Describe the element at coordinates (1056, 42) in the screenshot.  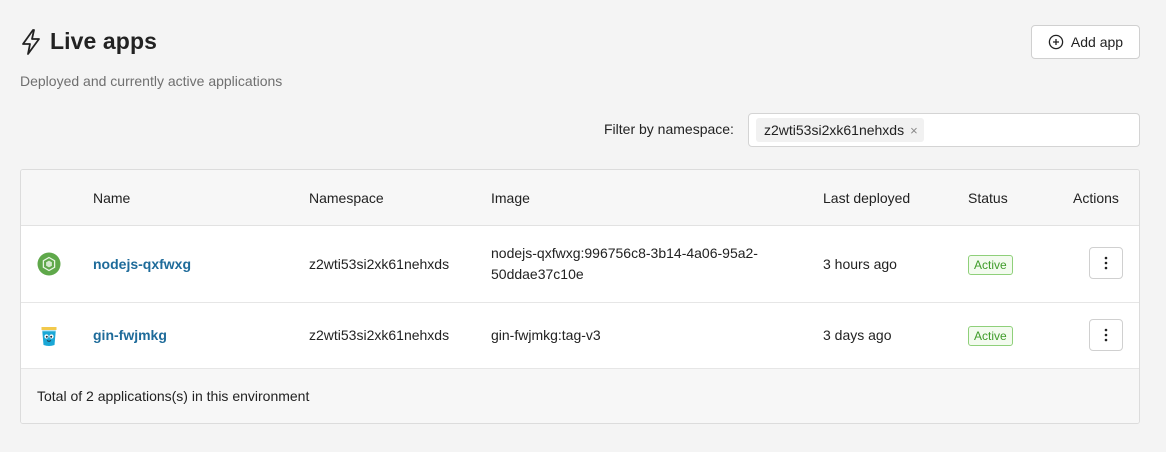
I see `plus-circle-icon` at that location.